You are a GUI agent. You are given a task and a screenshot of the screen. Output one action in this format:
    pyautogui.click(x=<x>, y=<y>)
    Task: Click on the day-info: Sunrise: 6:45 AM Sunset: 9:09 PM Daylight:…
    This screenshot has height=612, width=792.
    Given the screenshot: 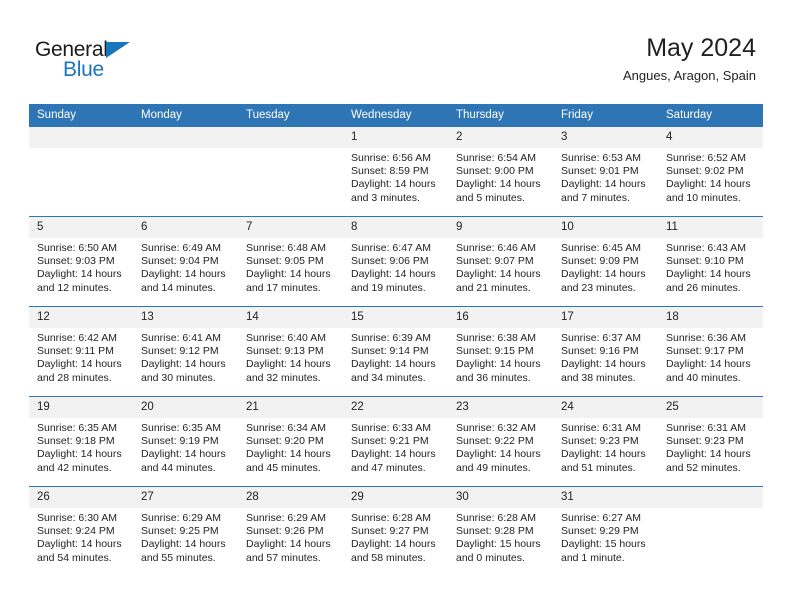 What is the action you would take?
    pyautogui.click(x=605, y=266)
    